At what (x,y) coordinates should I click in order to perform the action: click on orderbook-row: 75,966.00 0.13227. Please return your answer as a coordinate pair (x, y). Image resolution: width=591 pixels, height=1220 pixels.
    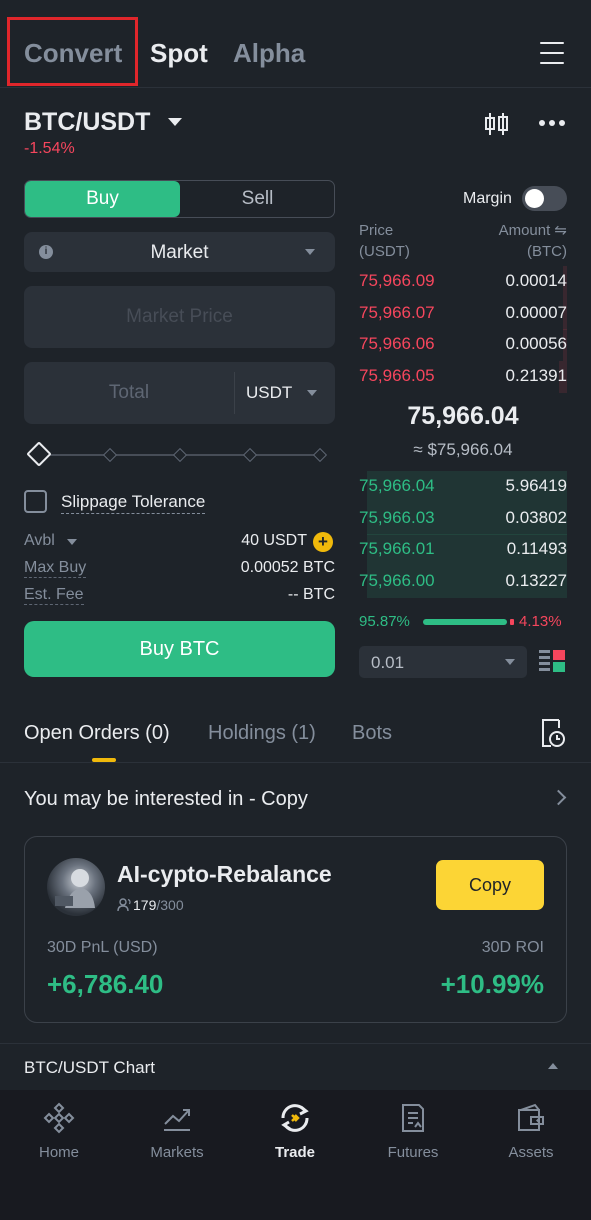
    Looking at the image, I should click on (463, 581).